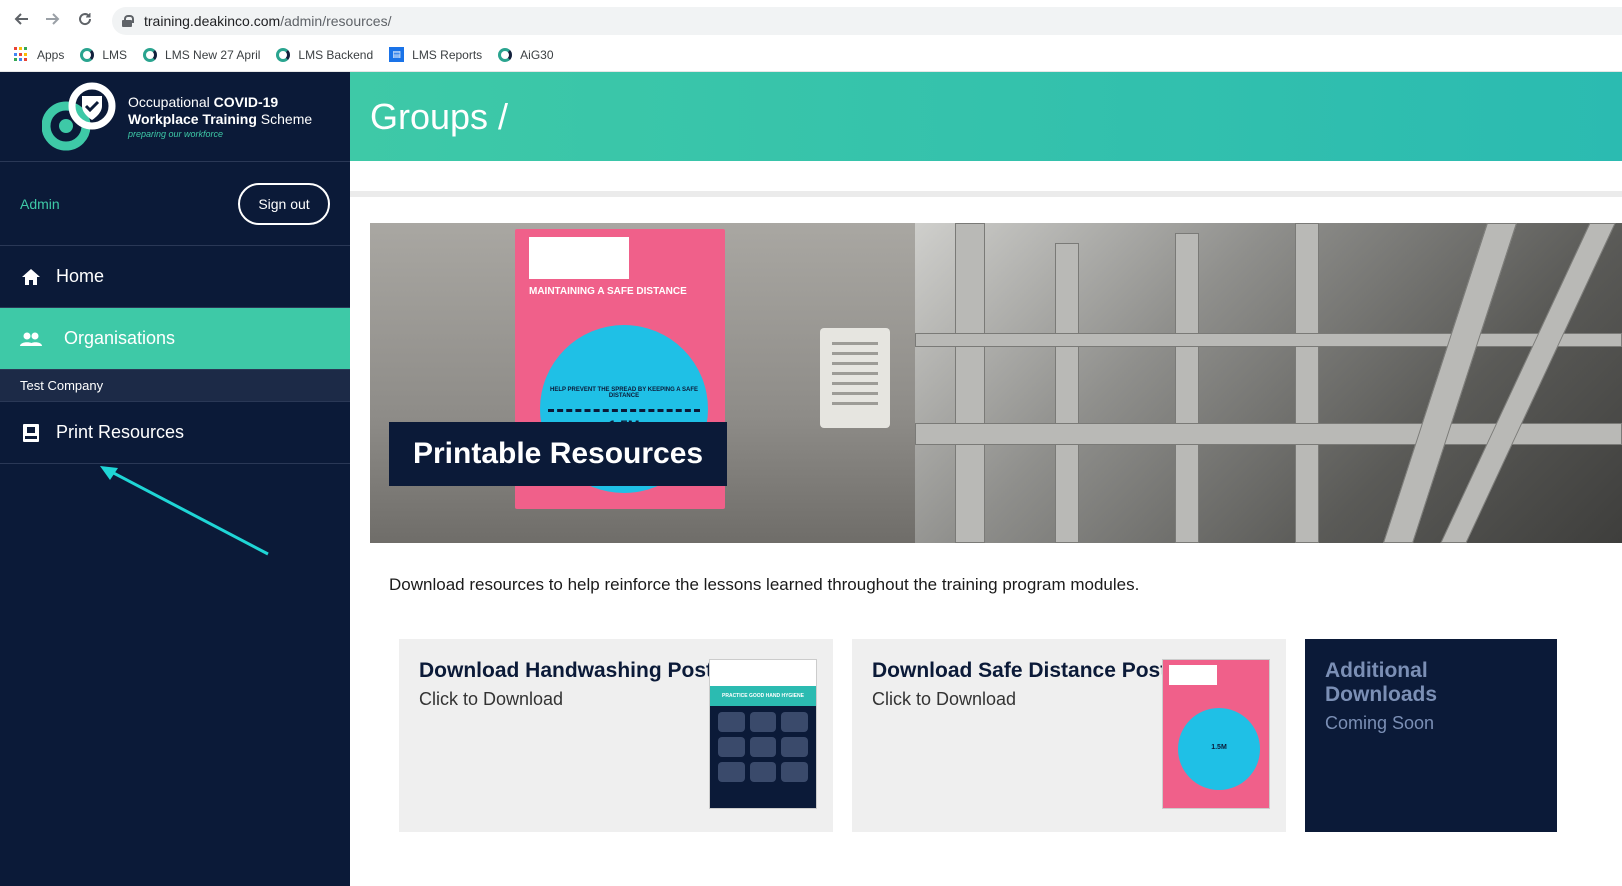 This screenshot has width=1622, height=886. I want to click on people-icon, so click(31, 339).